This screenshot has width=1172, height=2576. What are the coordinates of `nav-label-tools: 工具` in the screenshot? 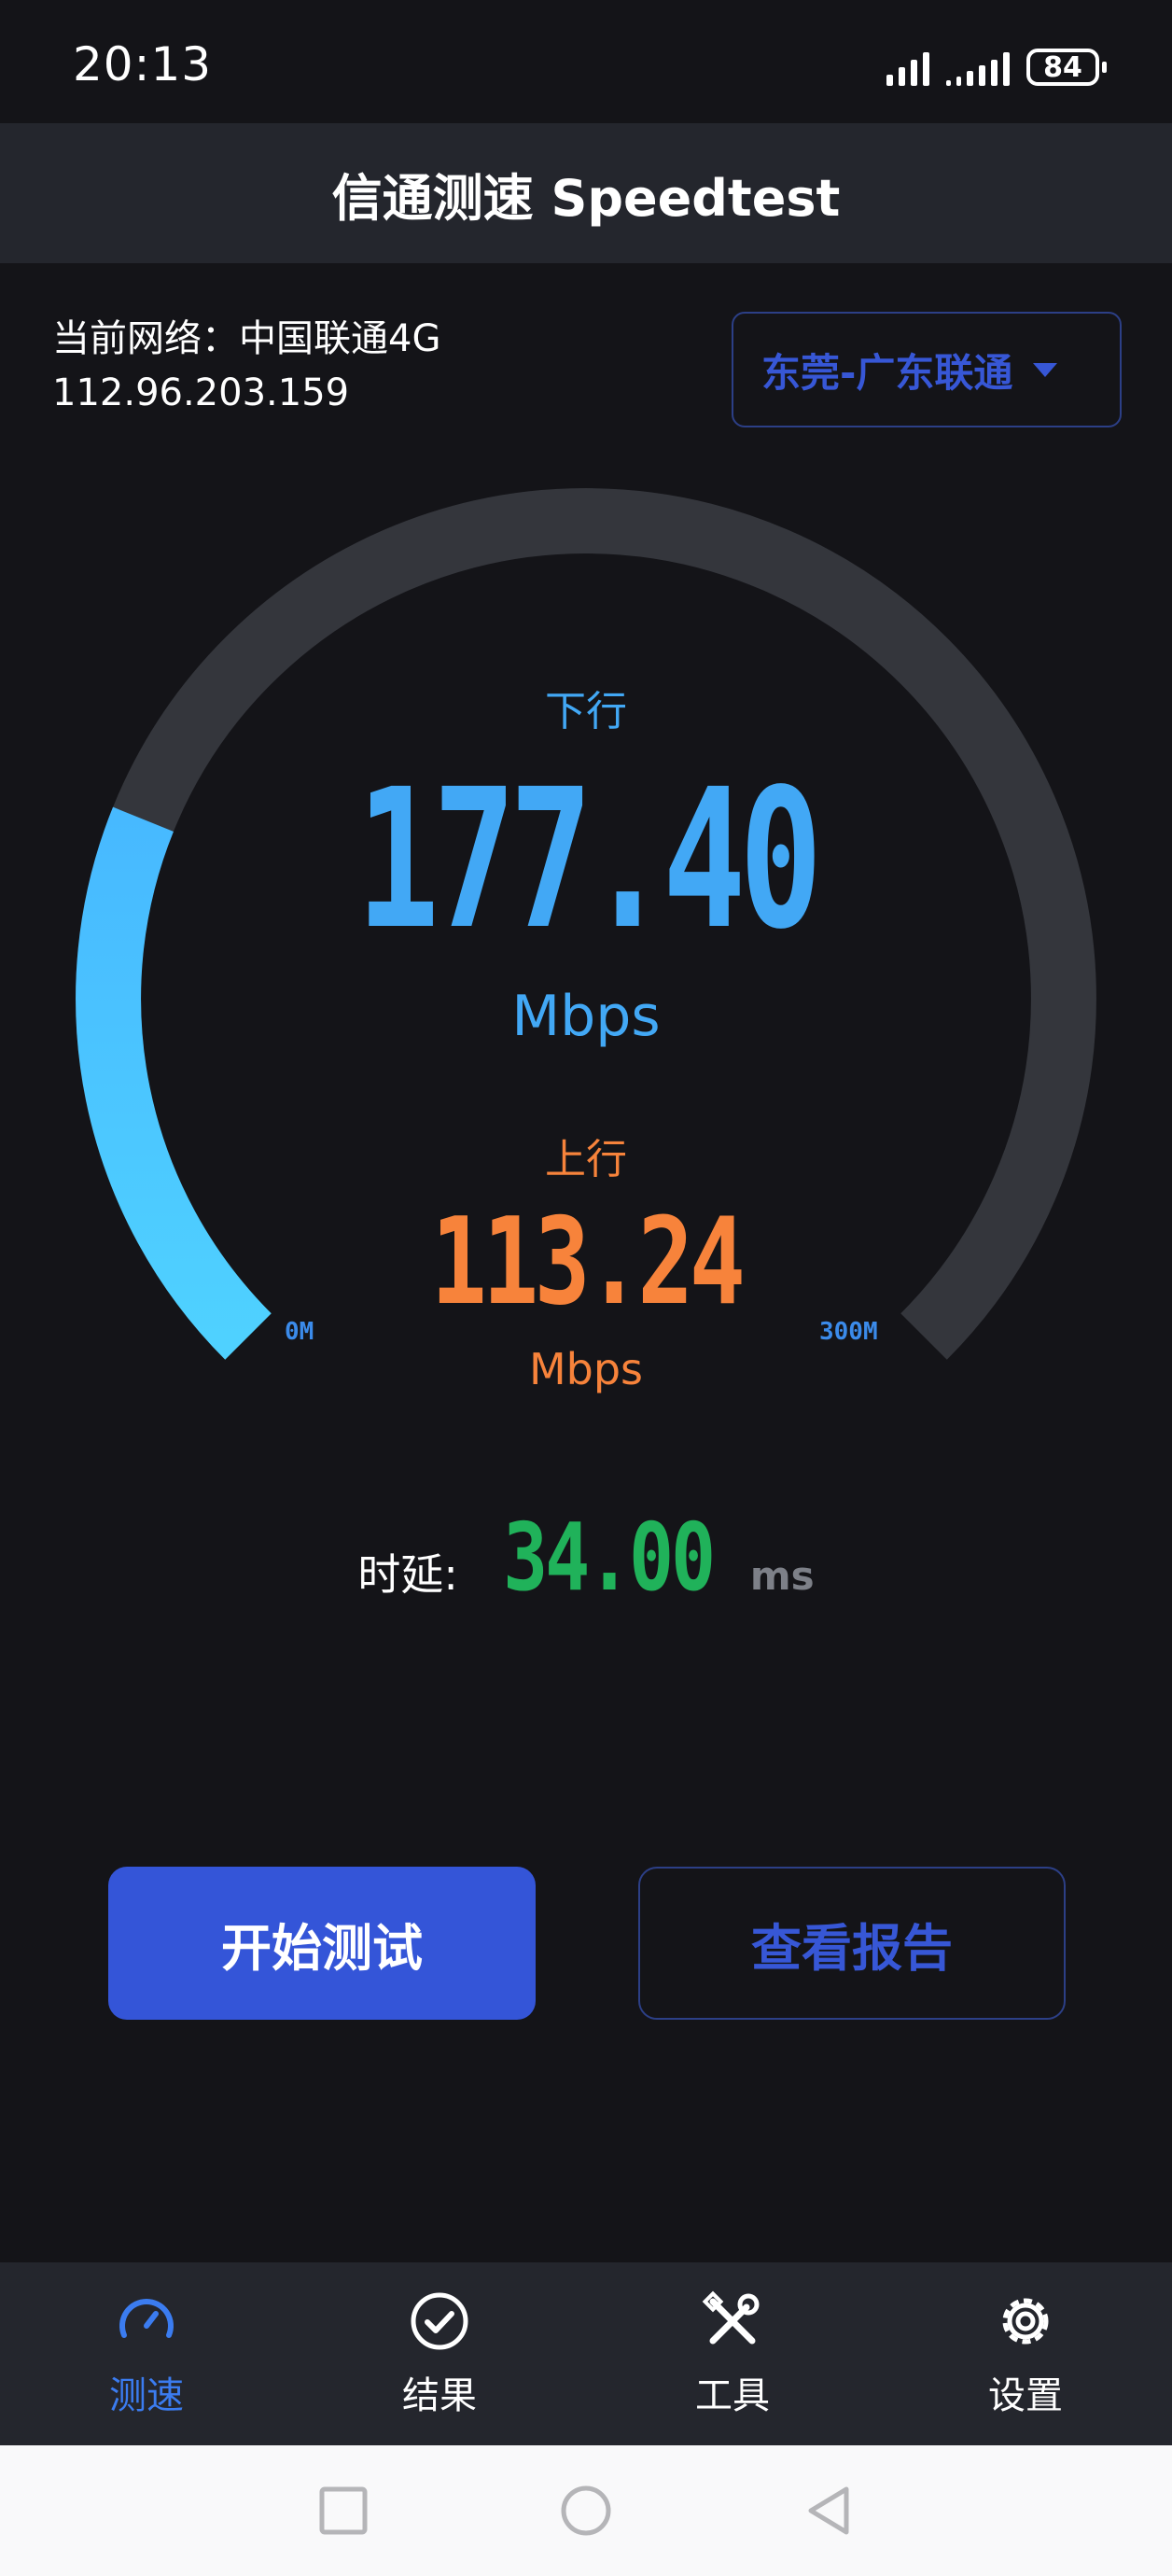 It's located at (732, 2395).